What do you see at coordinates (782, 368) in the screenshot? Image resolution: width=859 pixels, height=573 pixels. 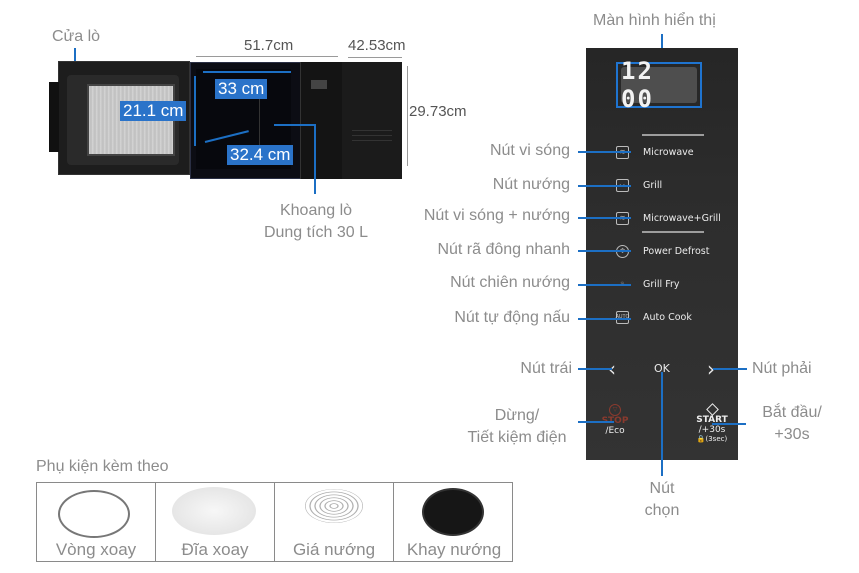 I see `callout-right: Nút phải` at bounding box center [782, 368].